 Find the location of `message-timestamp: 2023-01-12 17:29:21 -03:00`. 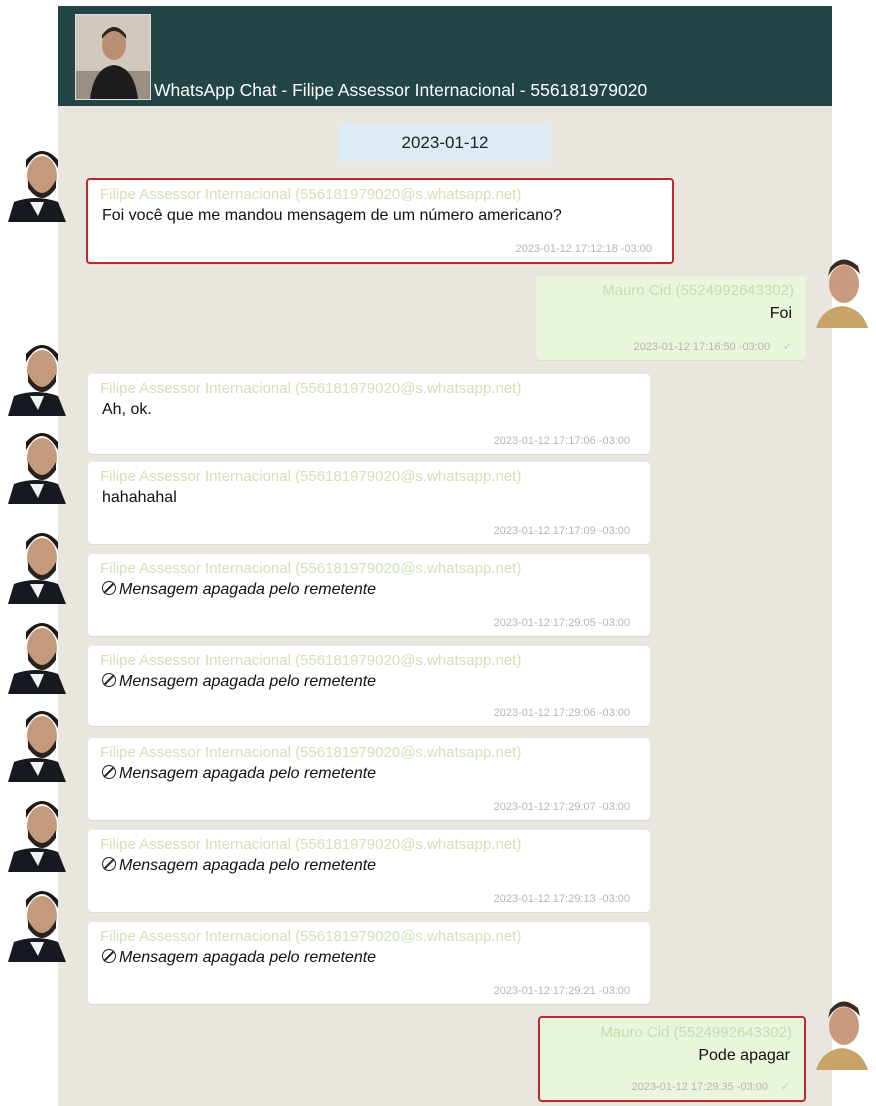

message-timestamp: 2023-01-12 17:29:21 -03:00 is located at coordinates (561, 991).